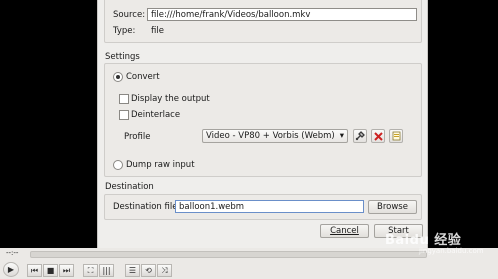 Image resolution: width=498 pixels, height=279 pixels. Describe the element at coordinates (282, 14) in the screenshot. I see `source-field: file:///home/frank/Videos/balloon.mkv` at that location.